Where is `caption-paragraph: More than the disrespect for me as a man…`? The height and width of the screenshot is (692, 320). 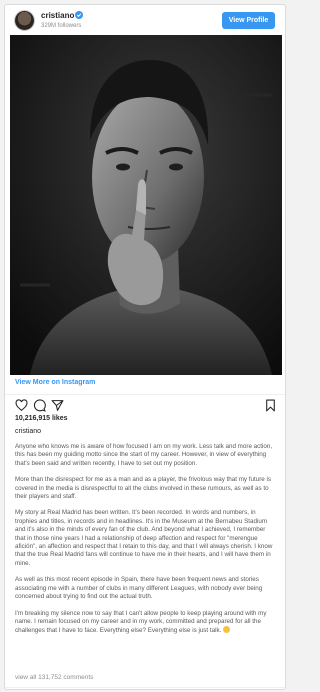
caption-paragraph: More than the disrespect for me as a man… is located at coordinates (143, 488).